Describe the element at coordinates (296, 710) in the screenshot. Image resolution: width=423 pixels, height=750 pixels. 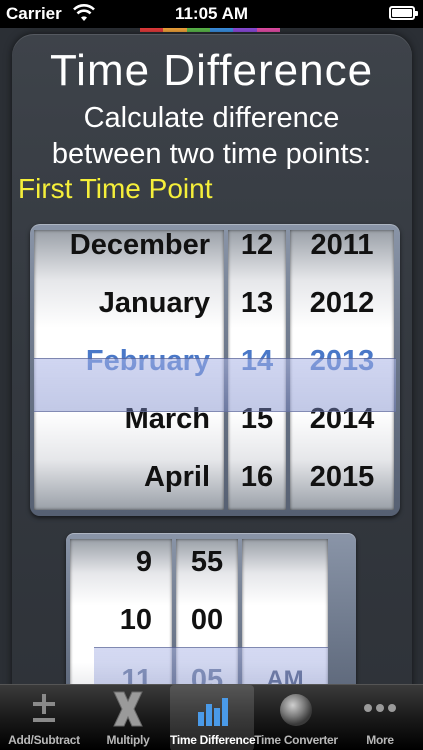
I see `sphere-icon` at that location.